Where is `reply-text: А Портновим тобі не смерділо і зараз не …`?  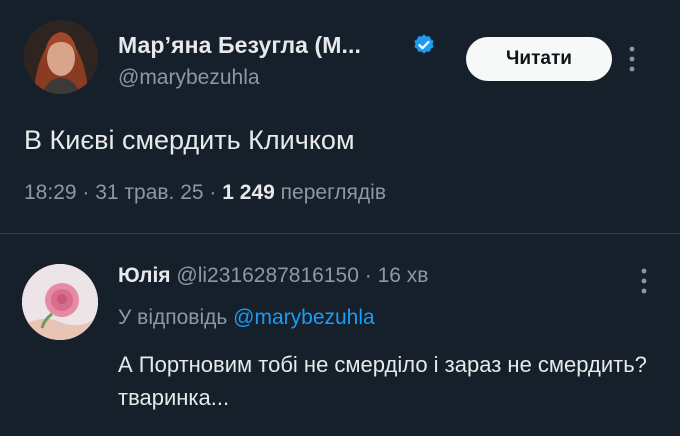
reply-text: А Портновим тобі не смерділо і зараз не … is located at coordinates (382, 381).